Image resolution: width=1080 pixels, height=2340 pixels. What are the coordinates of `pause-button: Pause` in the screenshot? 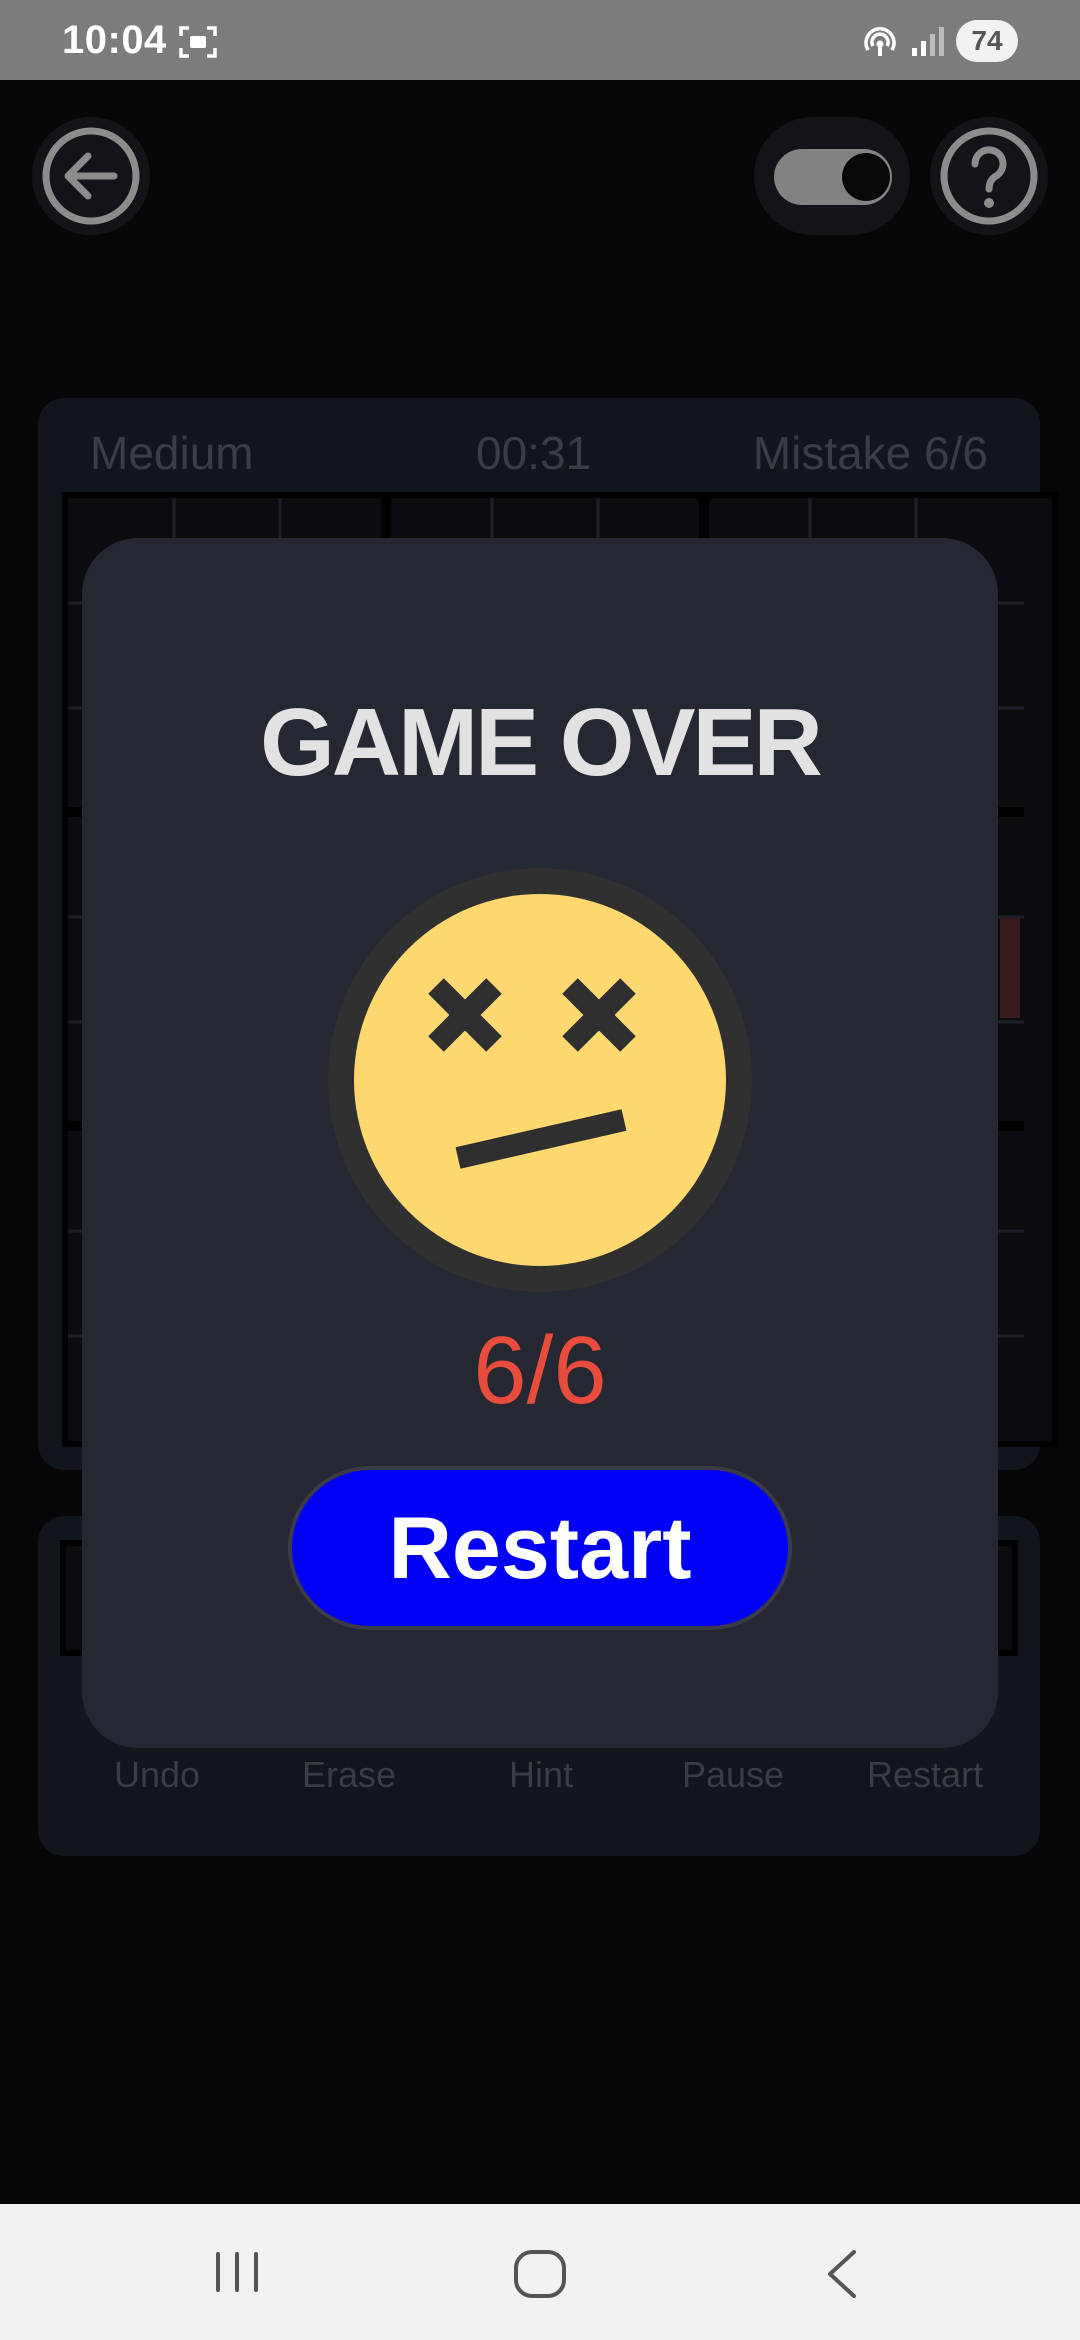 It's located at (733, 1775).